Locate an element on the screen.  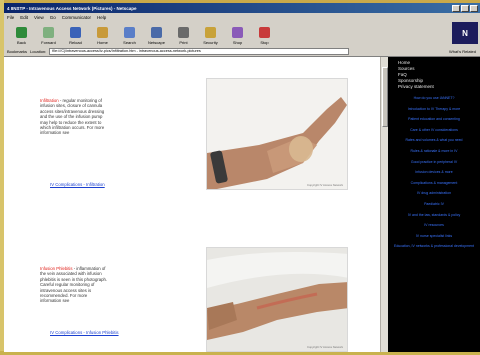
menu-bar: File Edit View Go Communicator Help is located at coordinates (242, 17).